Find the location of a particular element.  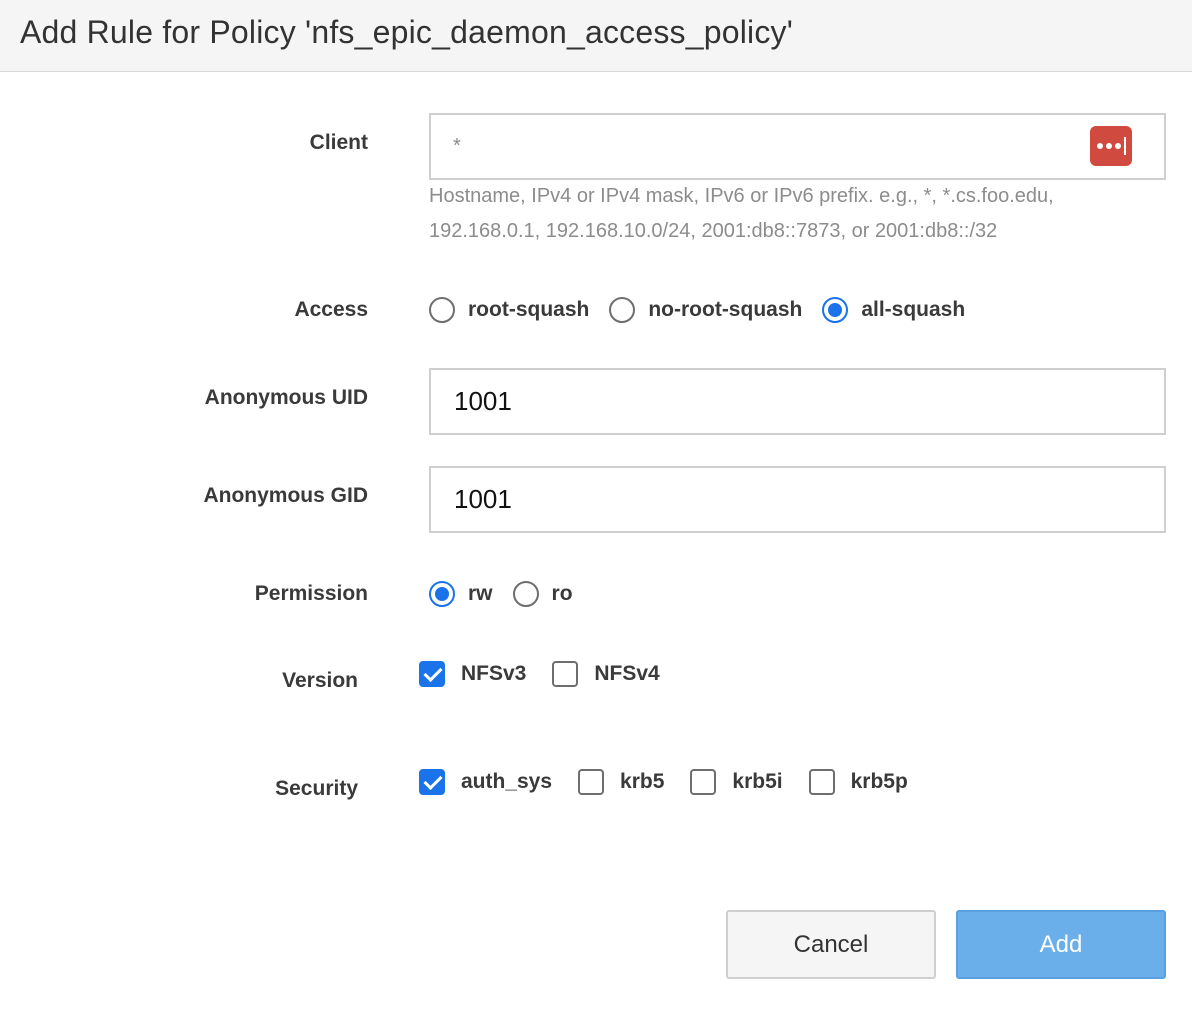

access-radio-group: root-squash no-root-squash all-squash is located at coordinates (707, 310).